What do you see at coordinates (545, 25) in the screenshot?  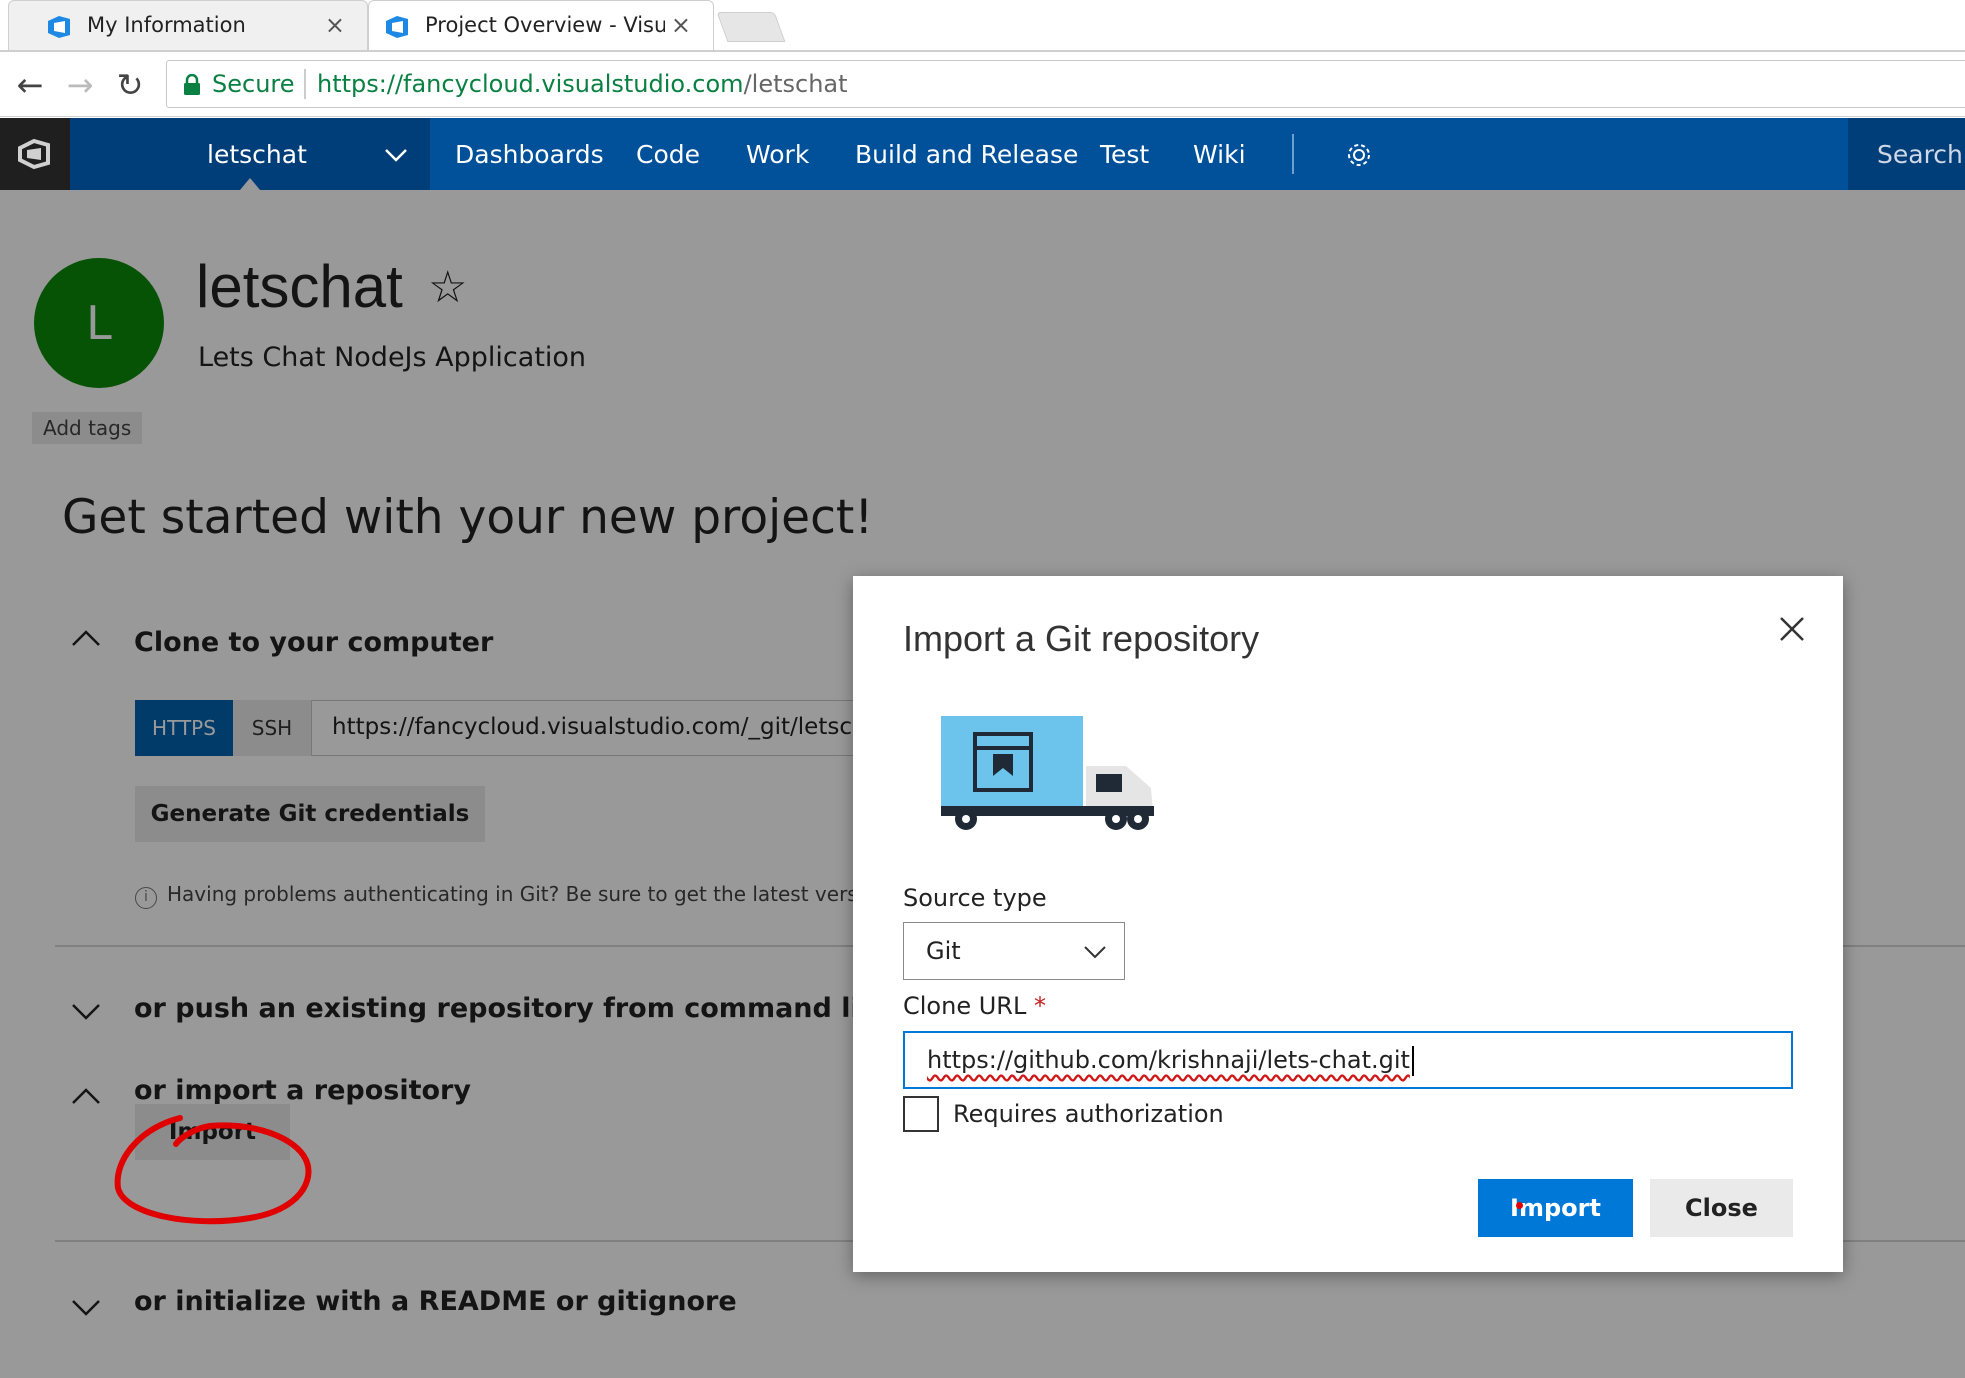 I see `tab-title: Project Overview - Visual` at bounding box center [545, 25].